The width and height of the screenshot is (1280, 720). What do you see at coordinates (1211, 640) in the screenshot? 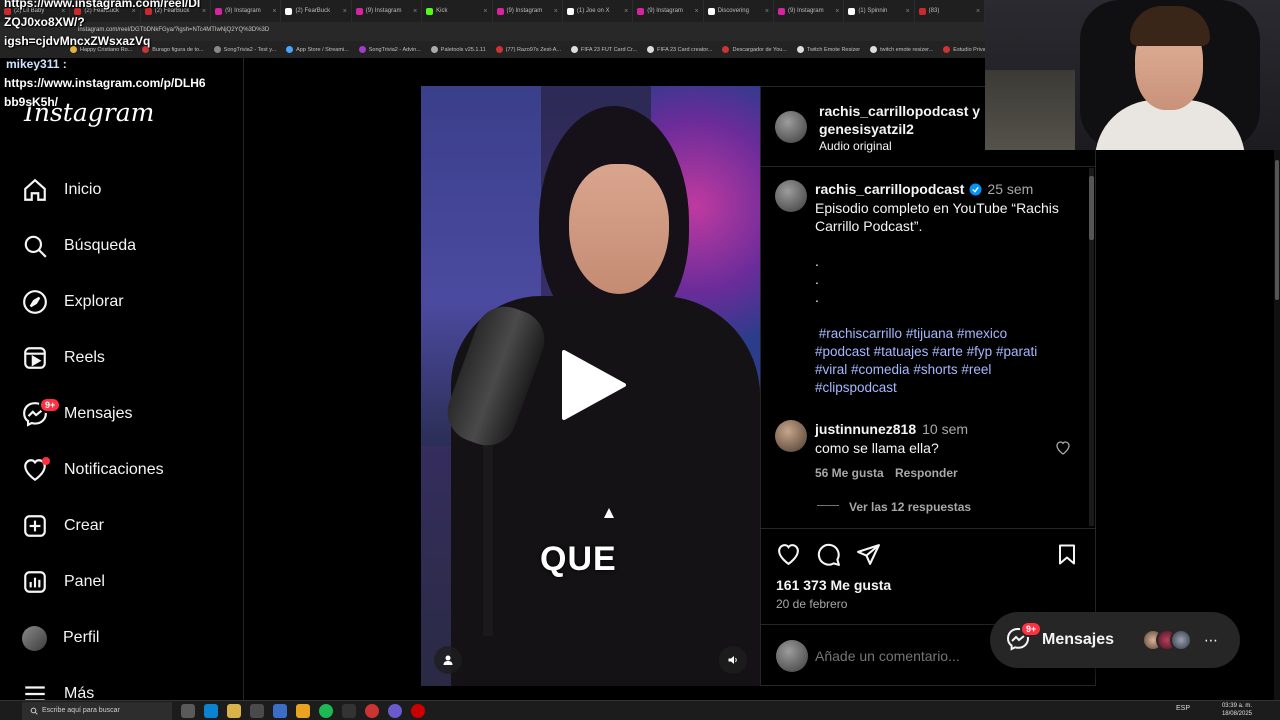
I see `more-icon: ⋯` at bounding box center [1211, 640].